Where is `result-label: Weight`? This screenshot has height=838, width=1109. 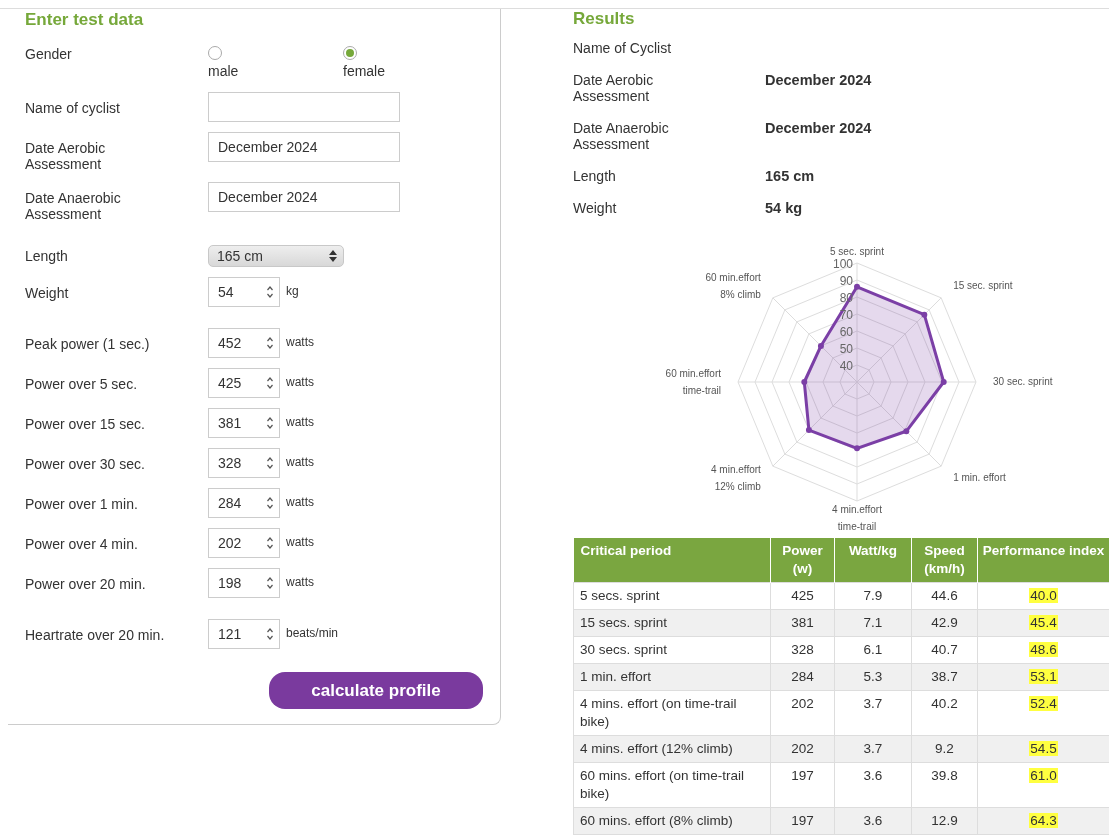 result-label: Weight is located at coordinates (595, 208).